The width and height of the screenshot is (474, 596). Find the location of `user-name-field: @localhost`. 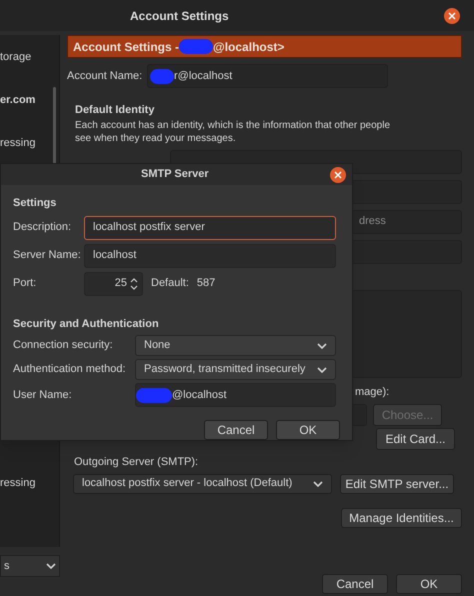

user-name-field: @localhost is located at coordinates (235, 395).